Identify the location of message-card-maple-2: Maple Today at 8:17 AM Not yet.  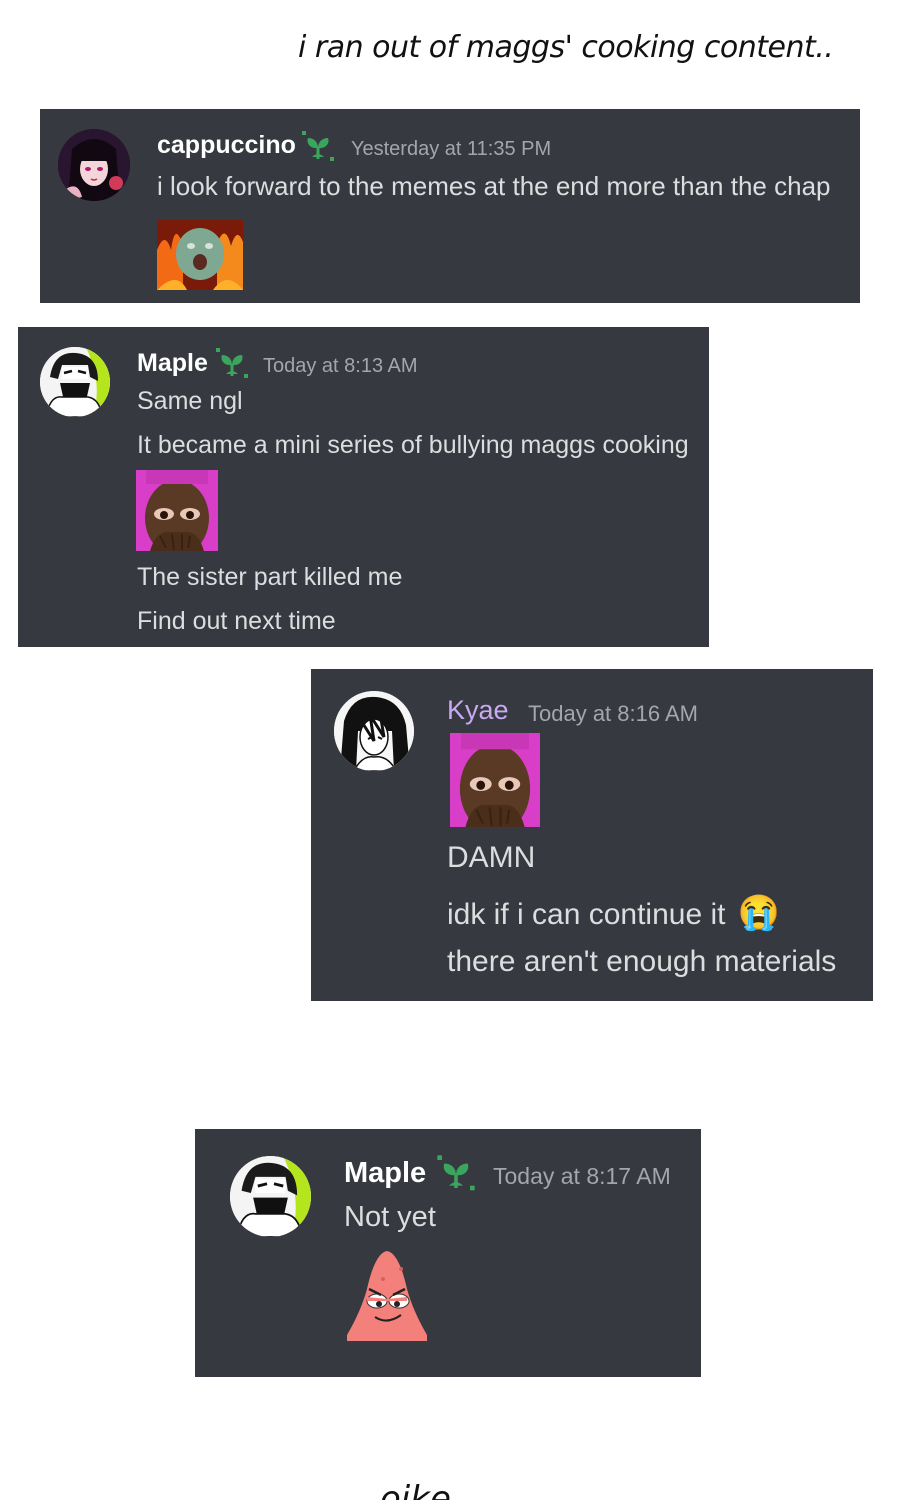
(448, 1253).